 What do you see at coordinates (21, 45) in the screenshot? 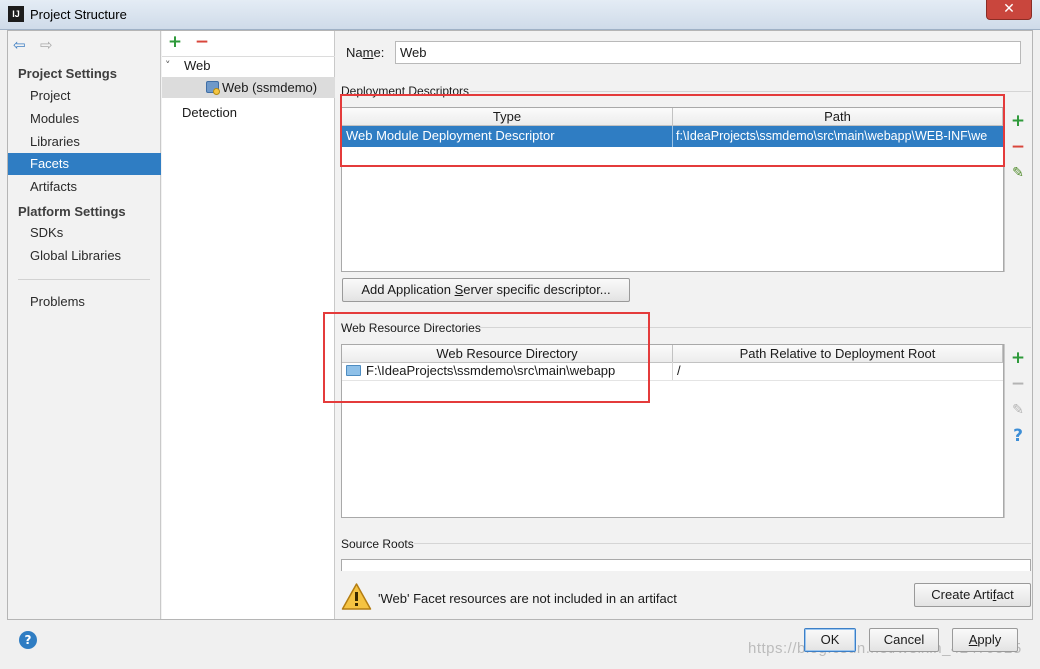
I see `back-arrow-icon: ⇦` at bounding box center [21, 45].